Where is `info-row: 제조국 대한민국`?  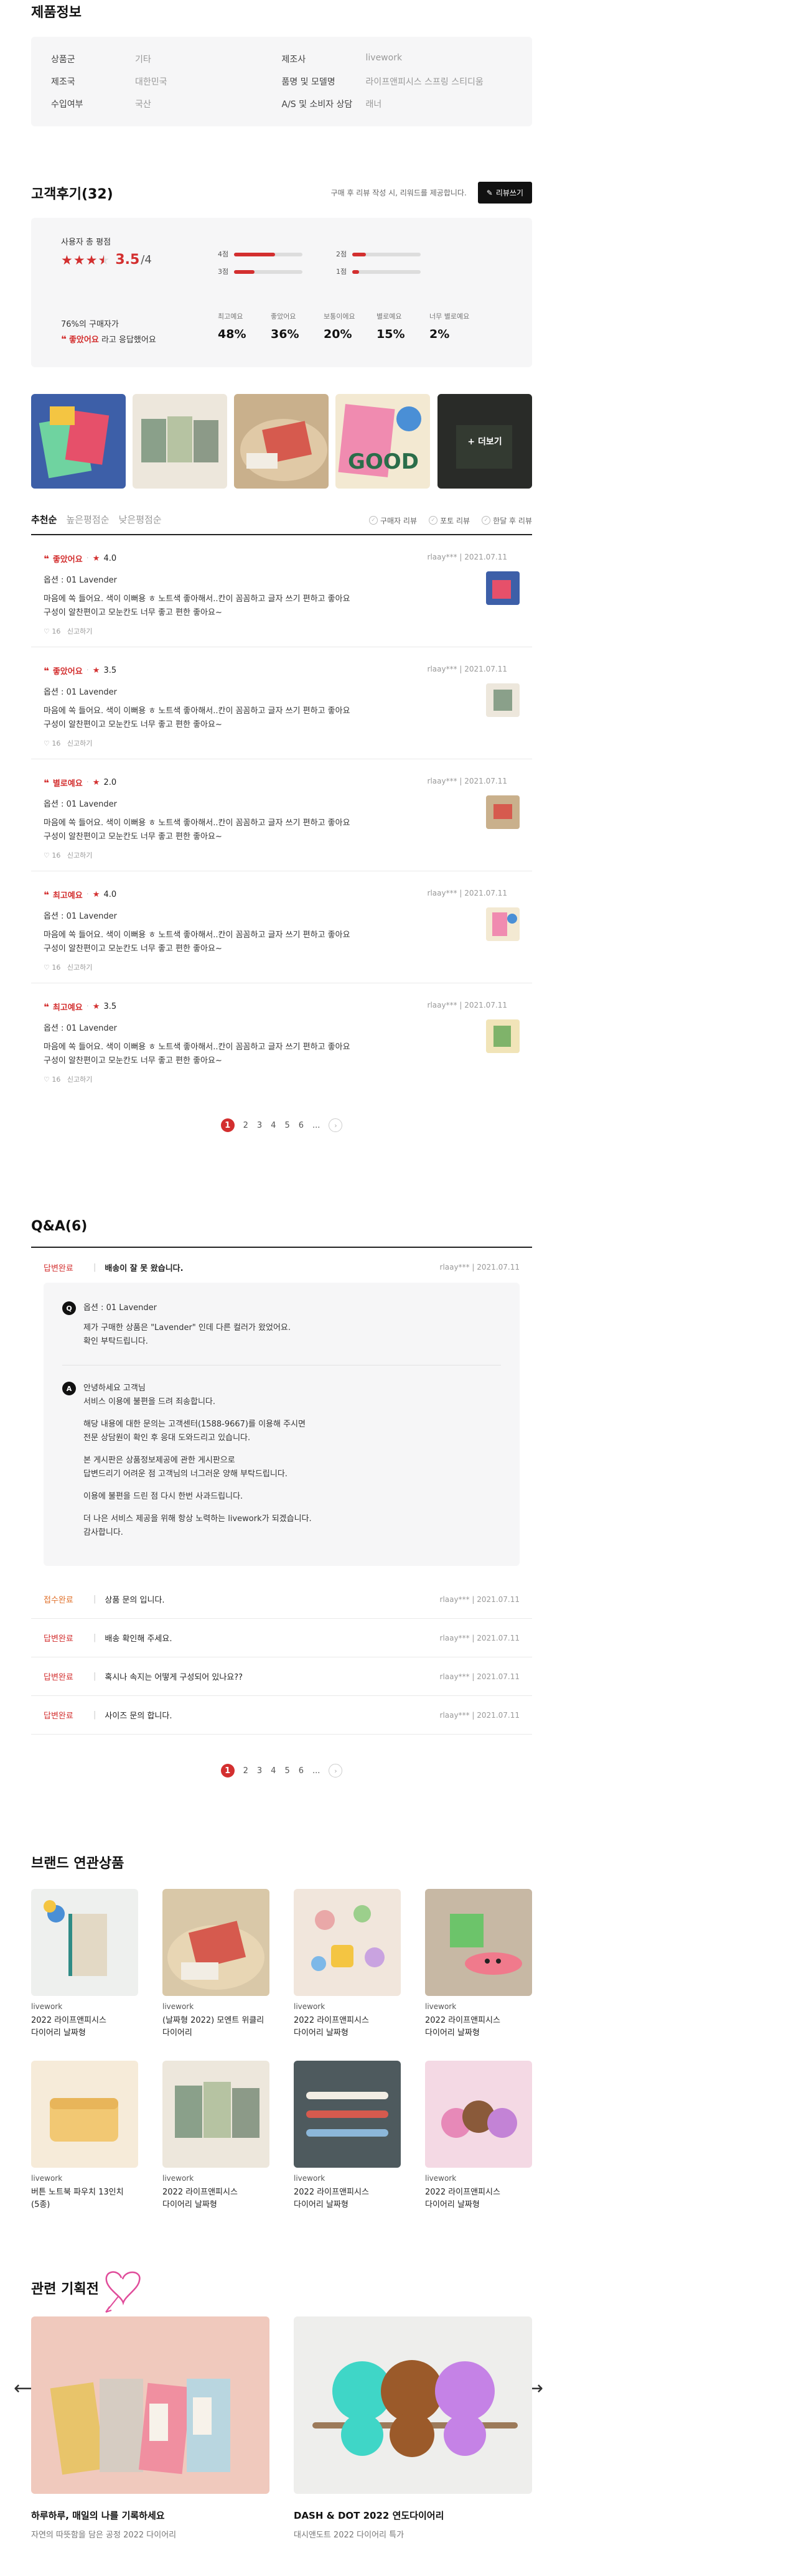
info-row: 제조국 대한민국 is located at coordinates (167, 81).